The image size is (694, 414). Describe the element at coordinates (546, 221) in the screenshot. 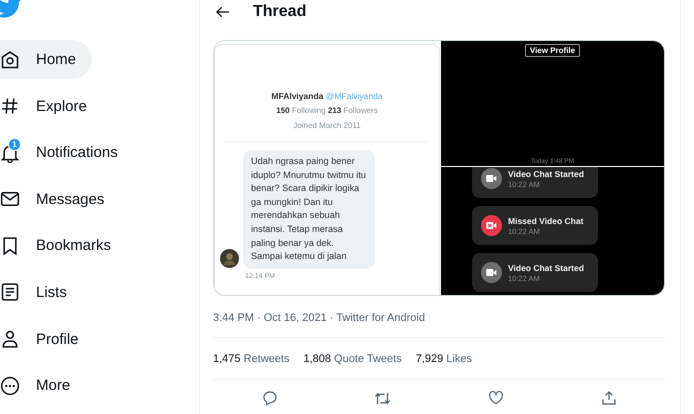

I see `call-title: Missed Video Chat` at that location.